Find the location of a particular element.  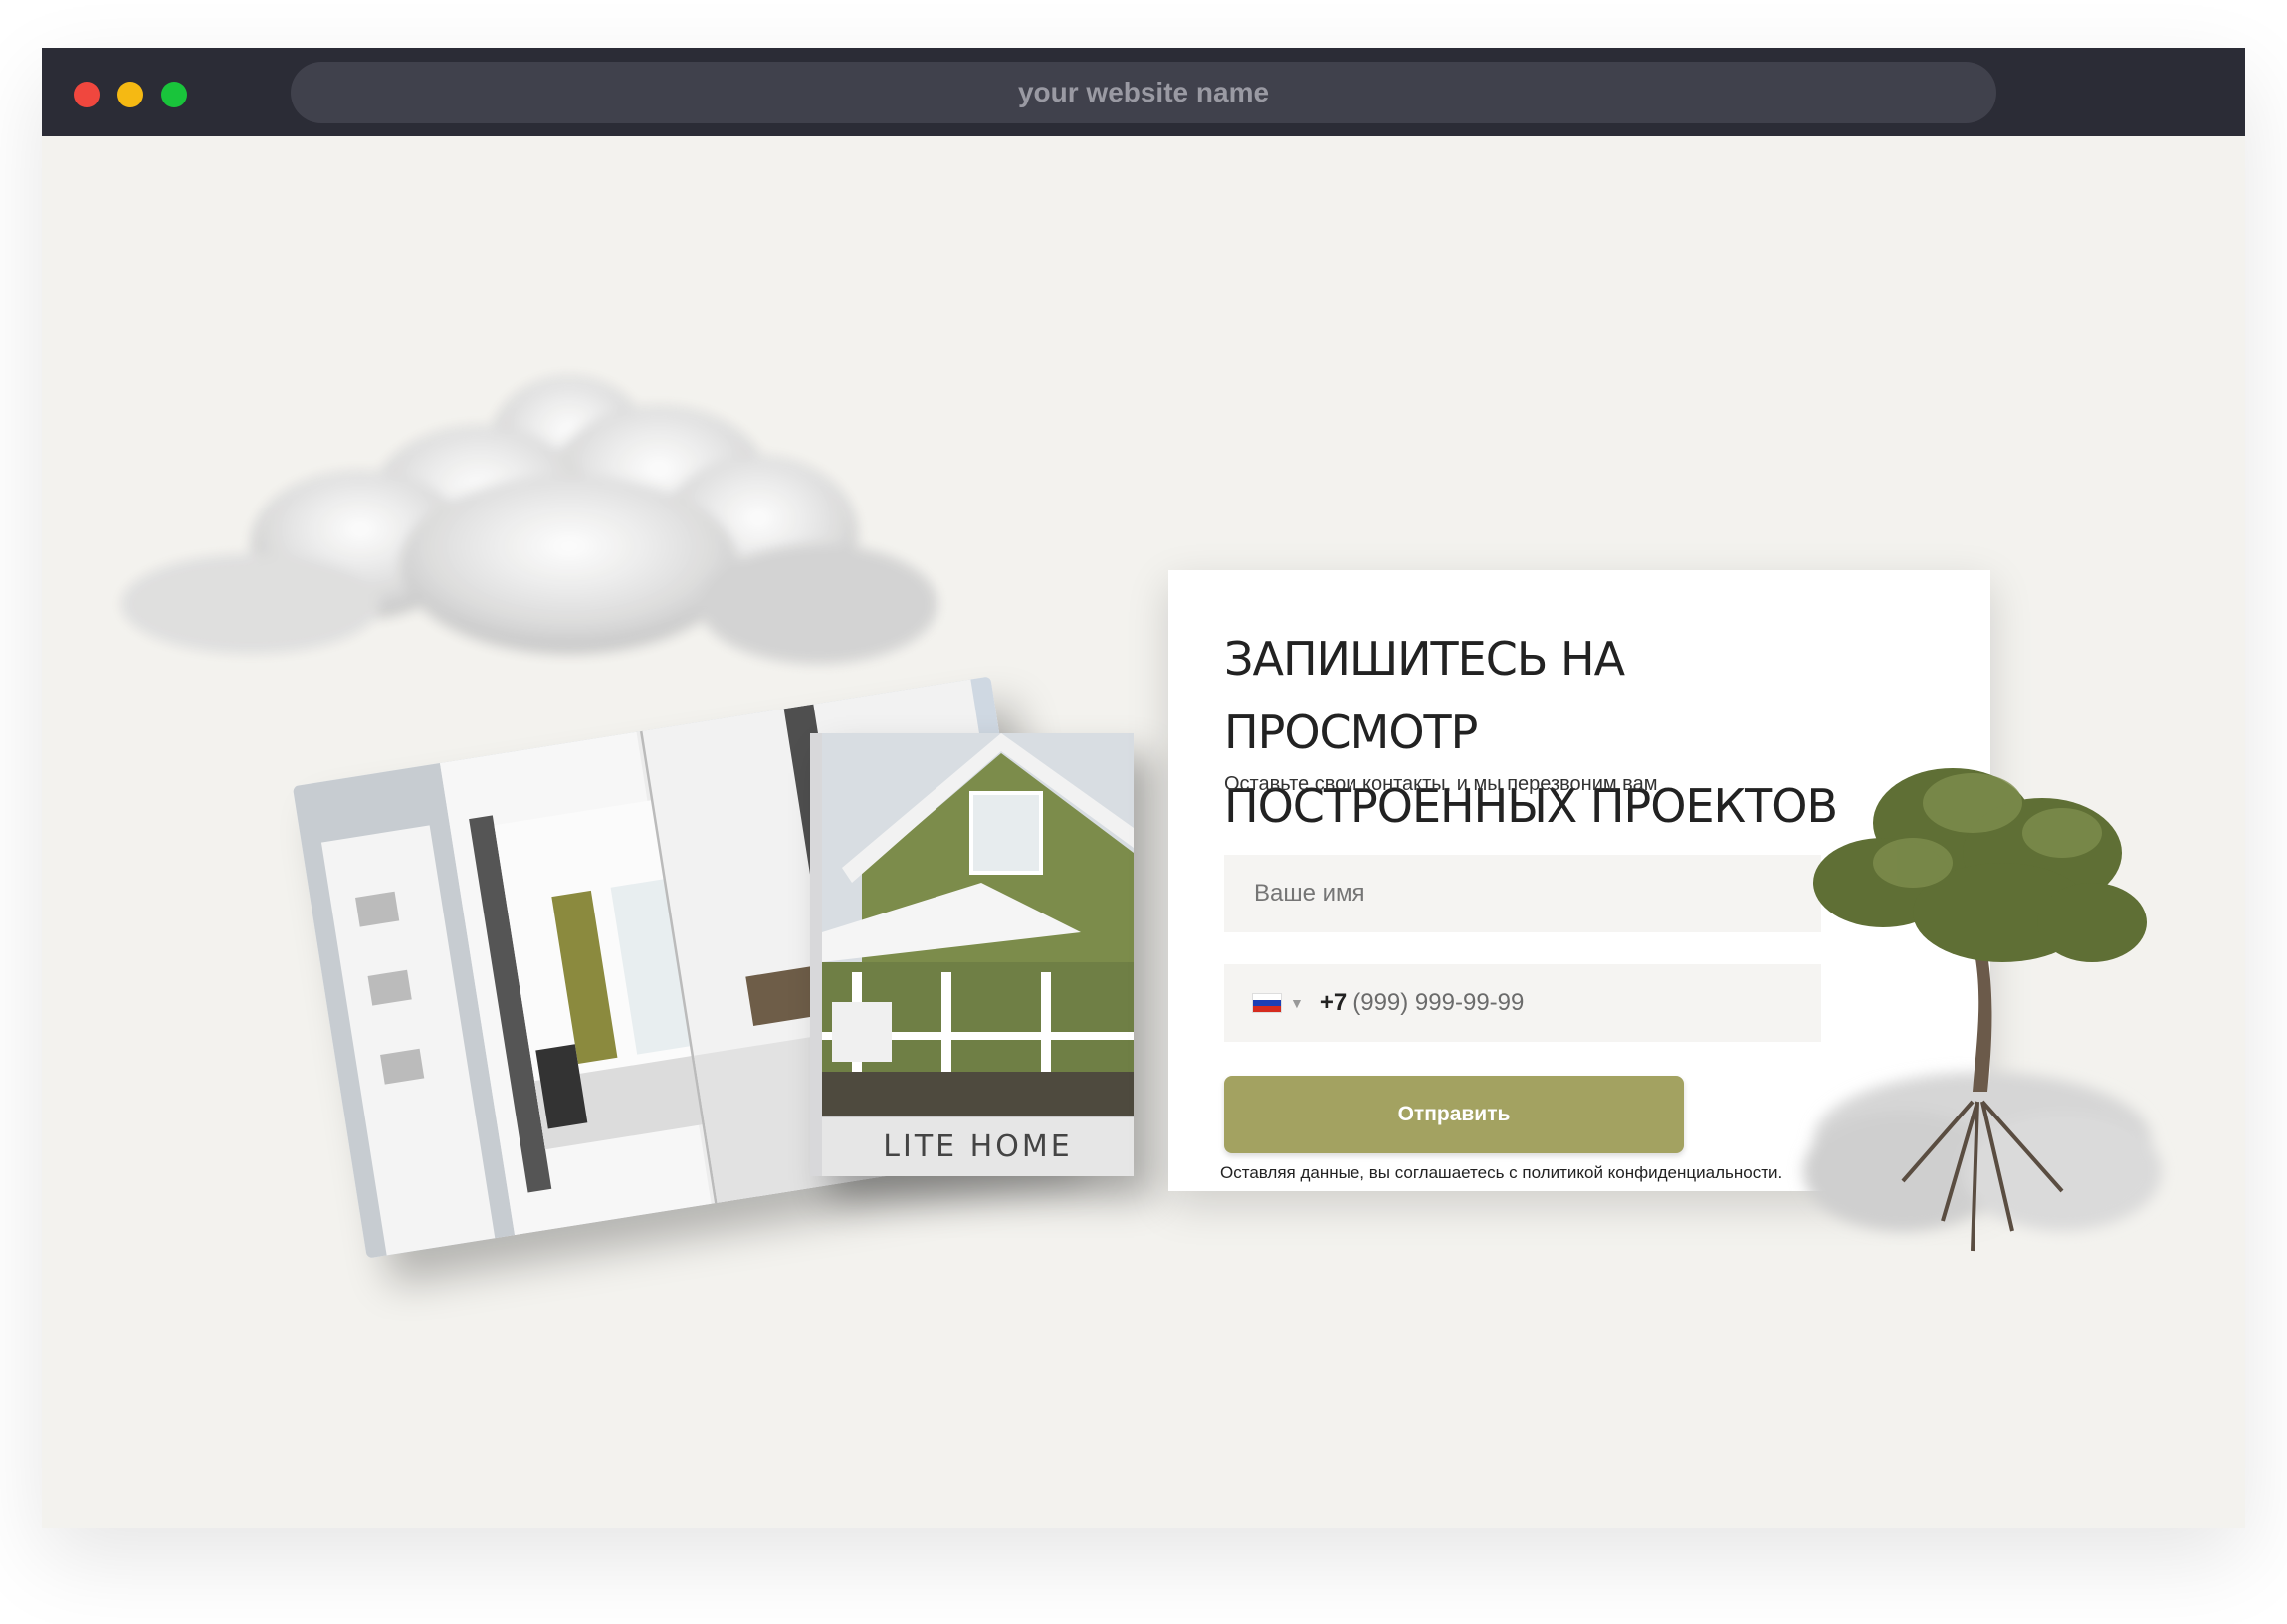

browser-titlebar: your website name is located at coordinates (1143, 92).